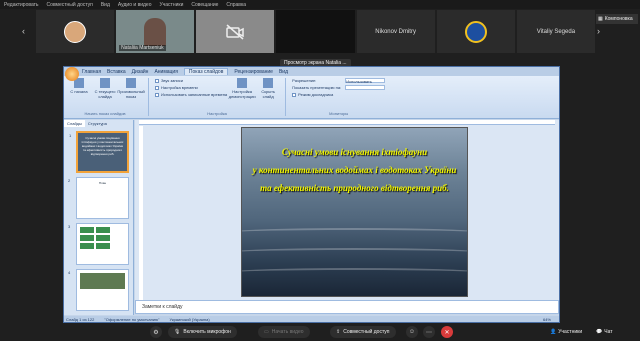  Describe the element at coordinates (131, 88) in the screenshot. I see `custom-show-button: Произвольный показ` at that location.